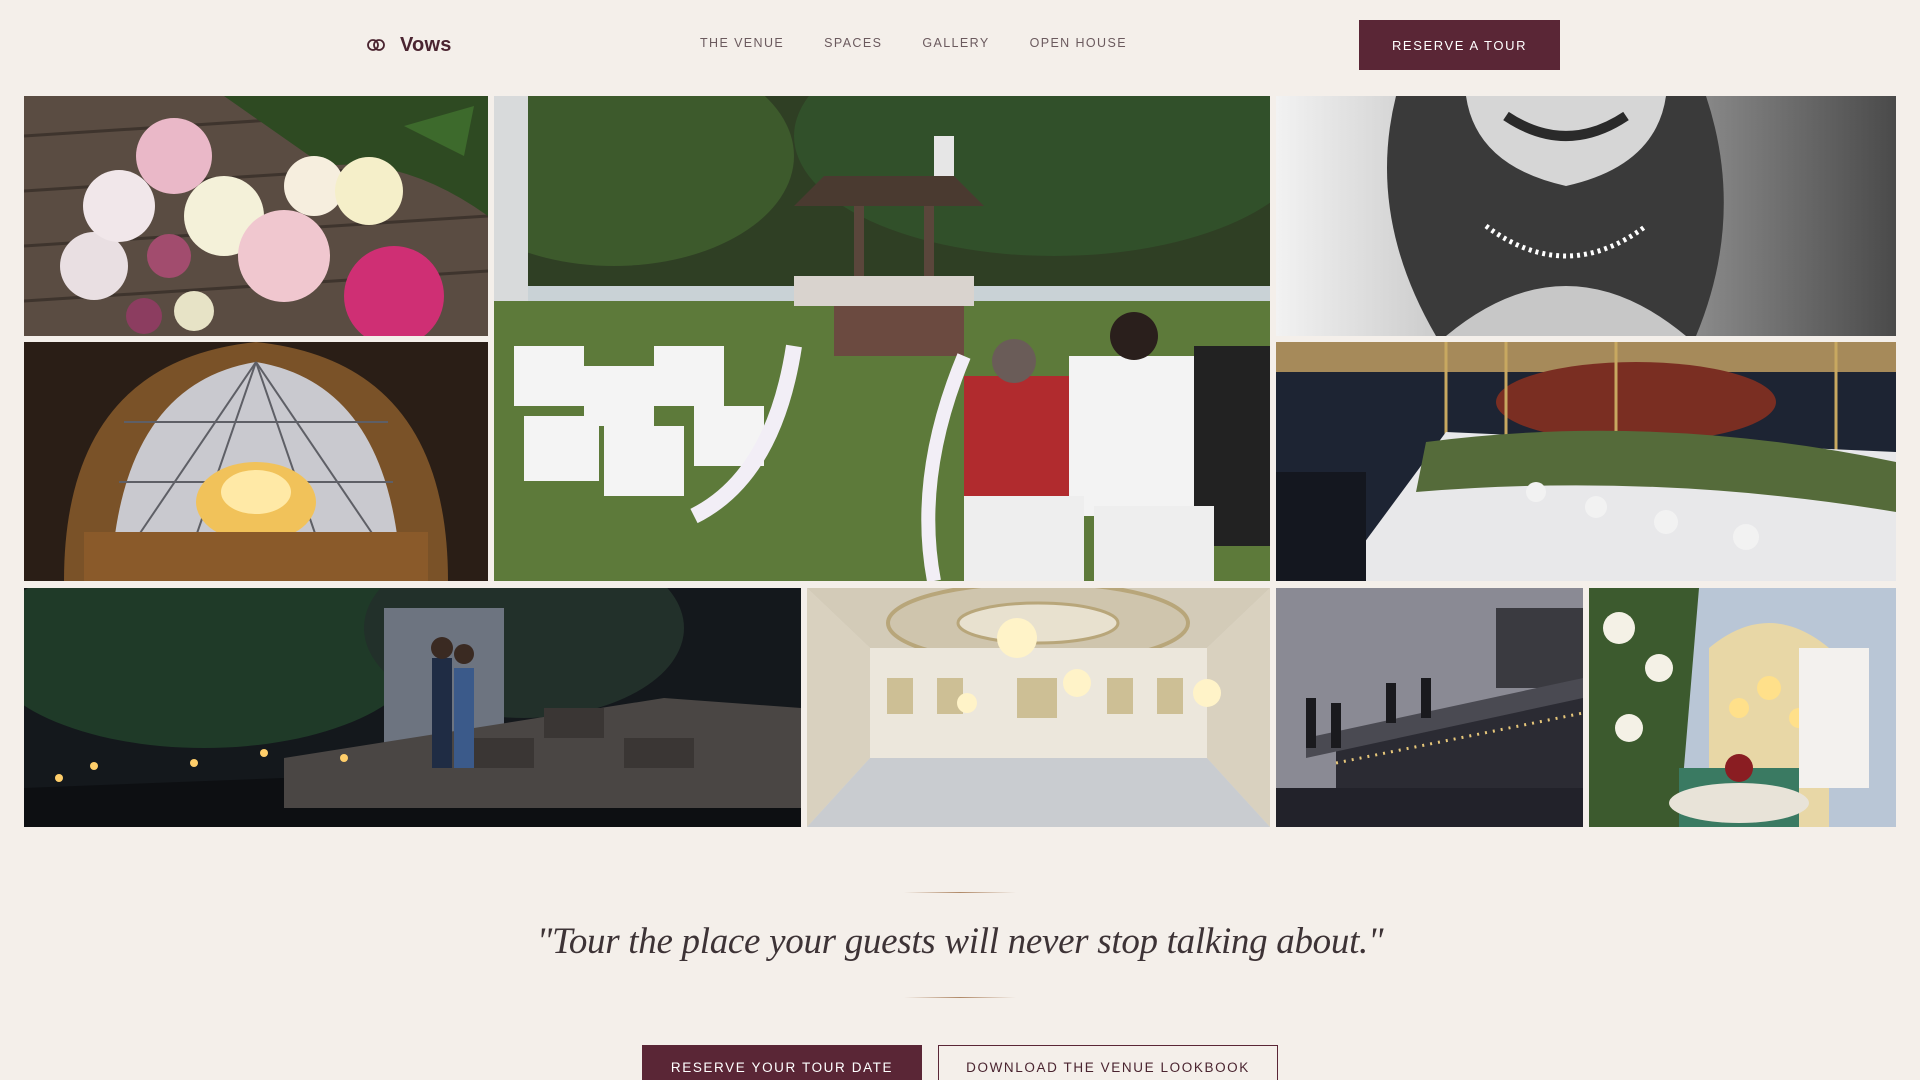 This screenshot has height=1080, width=1920. Describe the element at coordinates (1586, 216) in the screenshot. I see `smiling-woman-pearls-photo` at that location.